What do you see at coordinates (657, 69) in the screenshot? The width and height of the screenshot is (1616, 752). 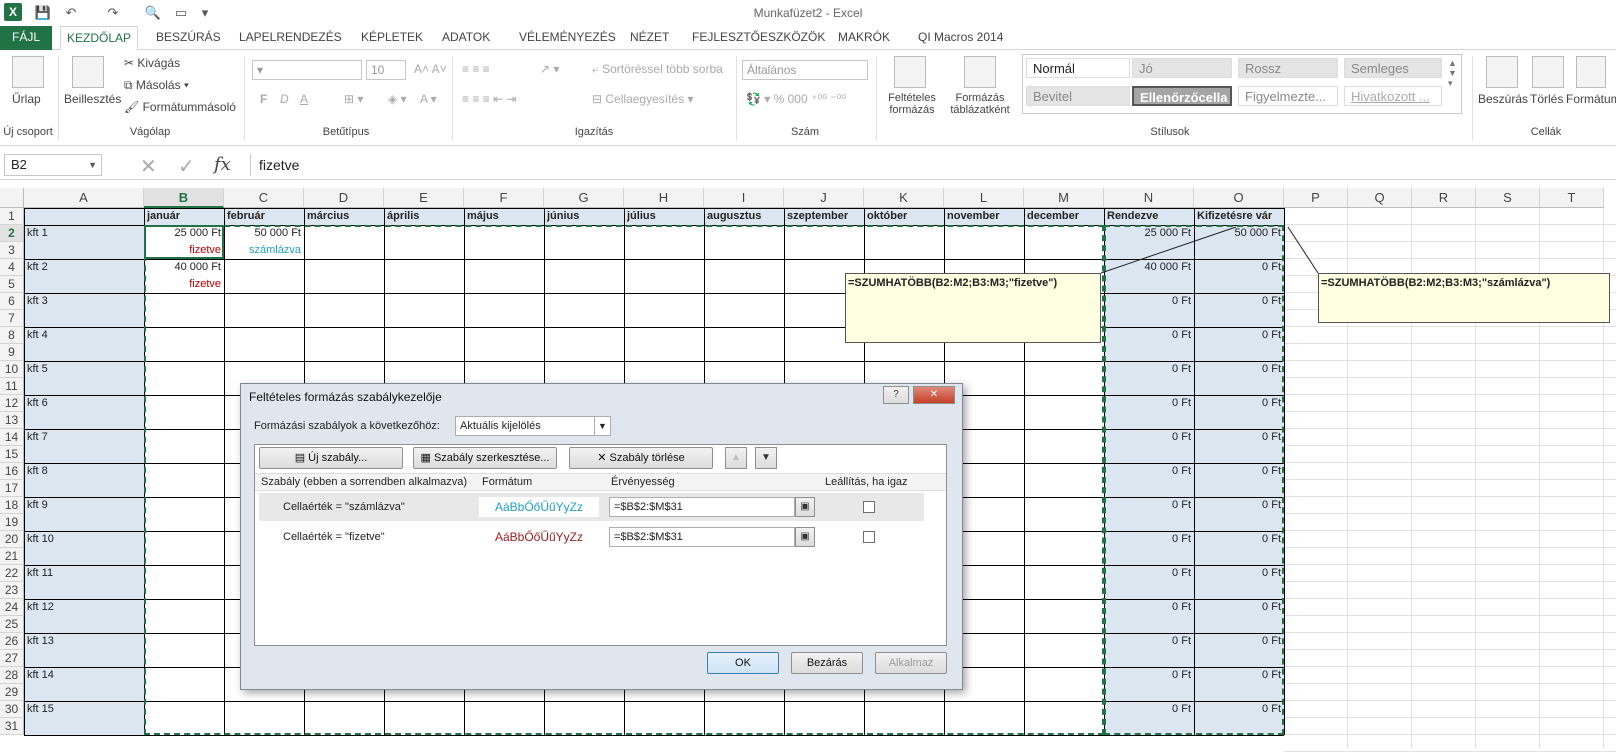 I see `wrap-text-button: ⤶ Sortöréssel több sorba` at bounding box center [657, 69].